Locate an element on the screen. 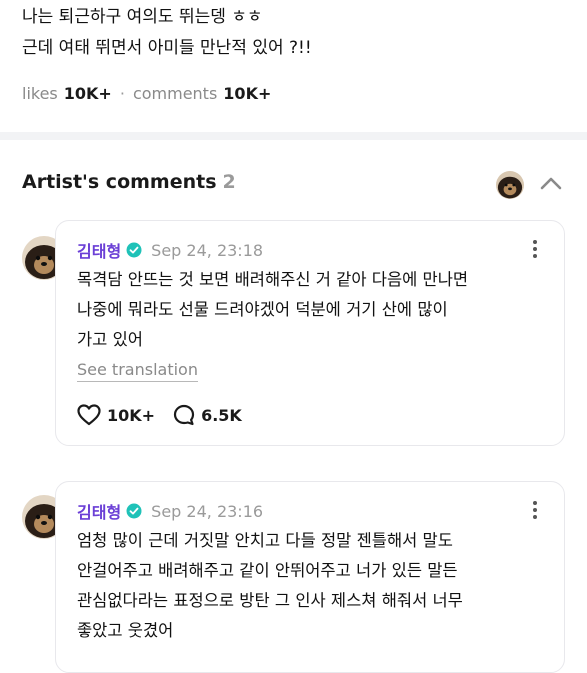 The height and width of the screenshot is (673, 587). post-line: 나는 퇴근하구 여의도 뛰는뎅 ㅎㅎ is located at coordinates (142, 17).